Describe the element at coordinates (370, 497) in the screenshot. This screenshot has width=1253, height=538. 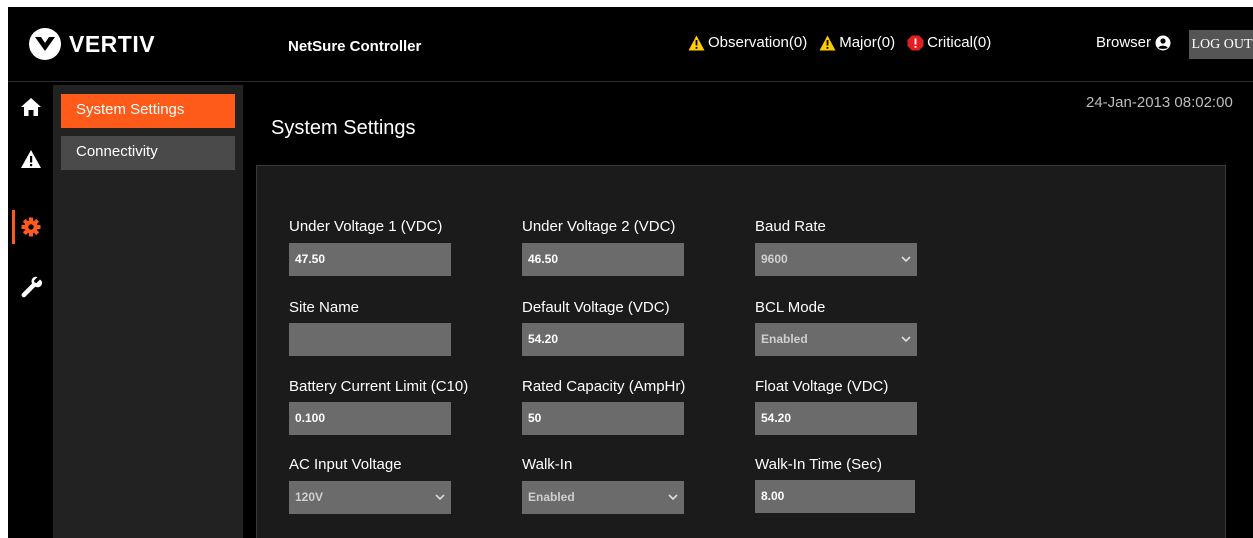
I see `ac-input-voltage-select: 120V` at that location.